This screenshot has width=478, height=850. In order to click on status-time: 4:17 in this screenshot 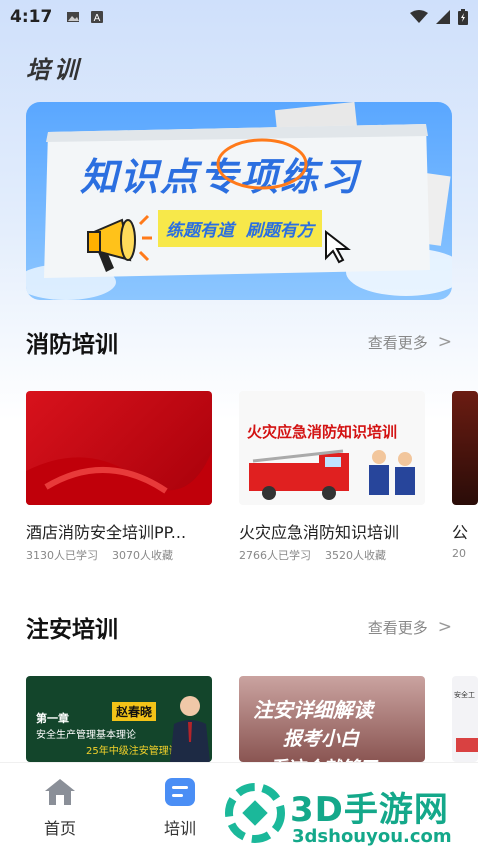, I will do `click(31, 17)`.